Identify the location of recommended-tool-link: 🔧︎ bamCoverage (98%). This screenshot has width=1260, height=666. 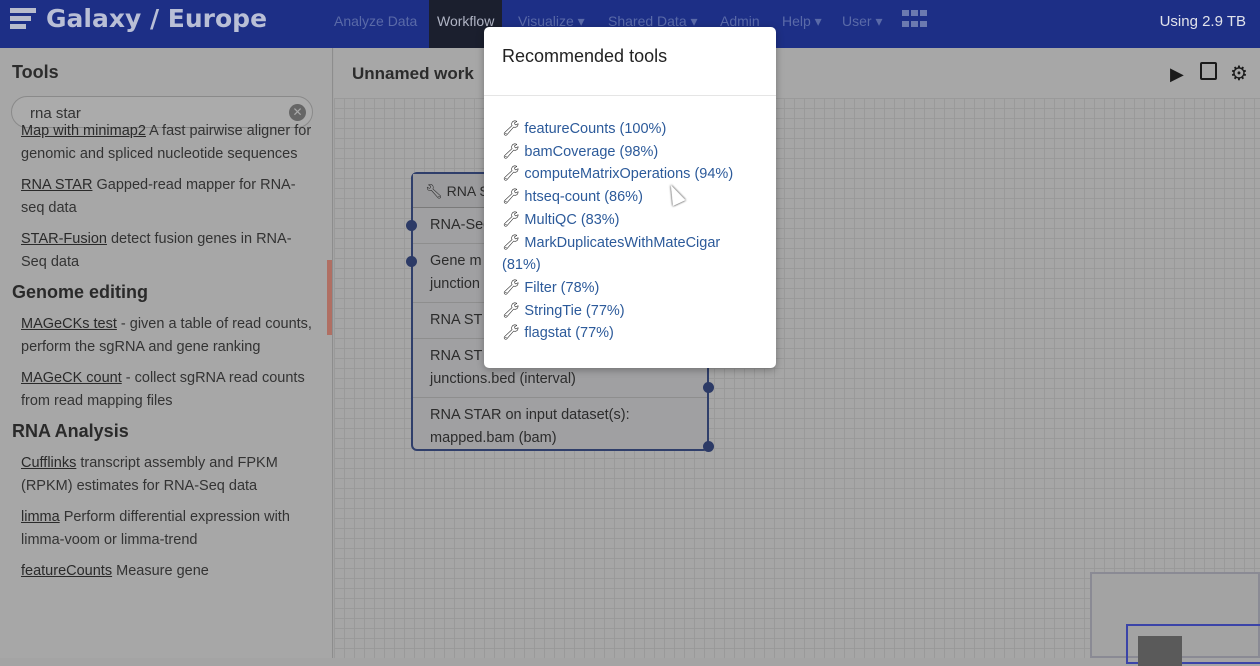
(630, 152).